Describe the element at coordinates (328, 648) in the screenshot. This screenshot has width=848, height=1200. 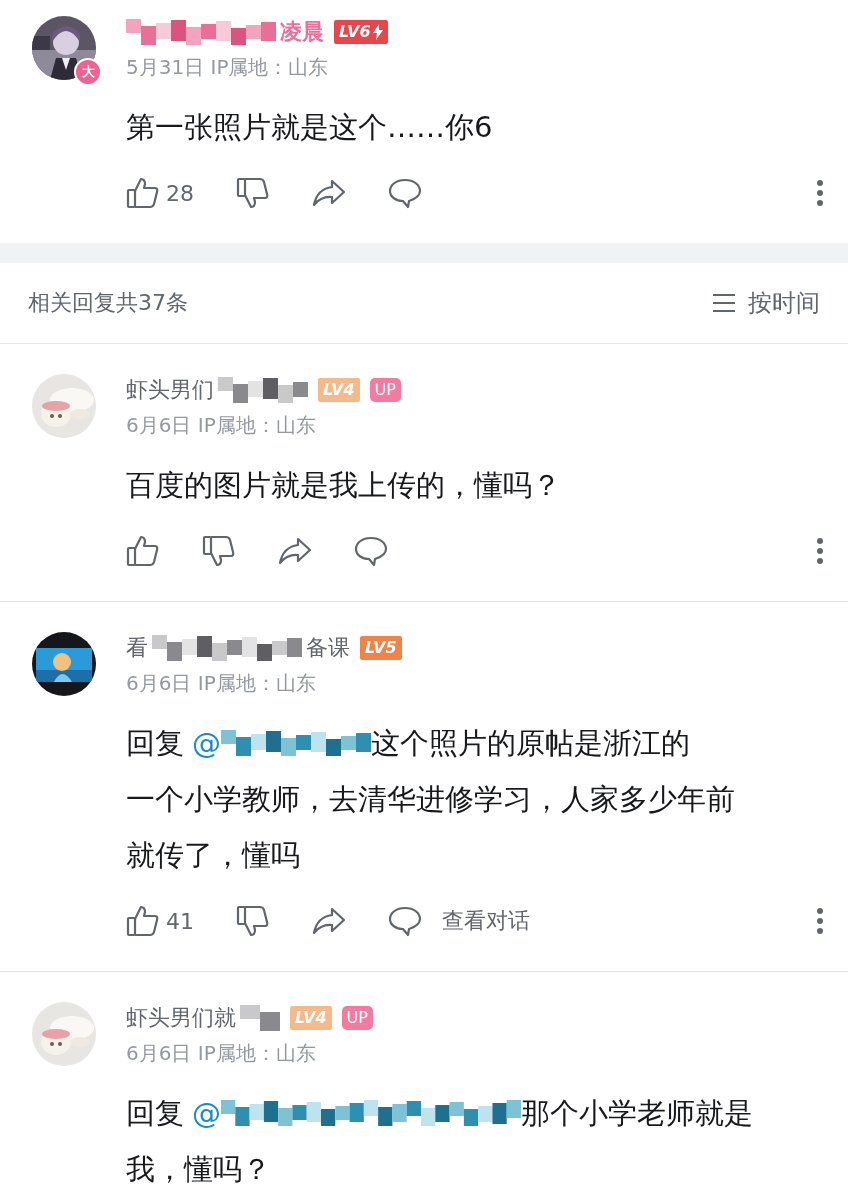
I see `user-name: 备课` at that location.